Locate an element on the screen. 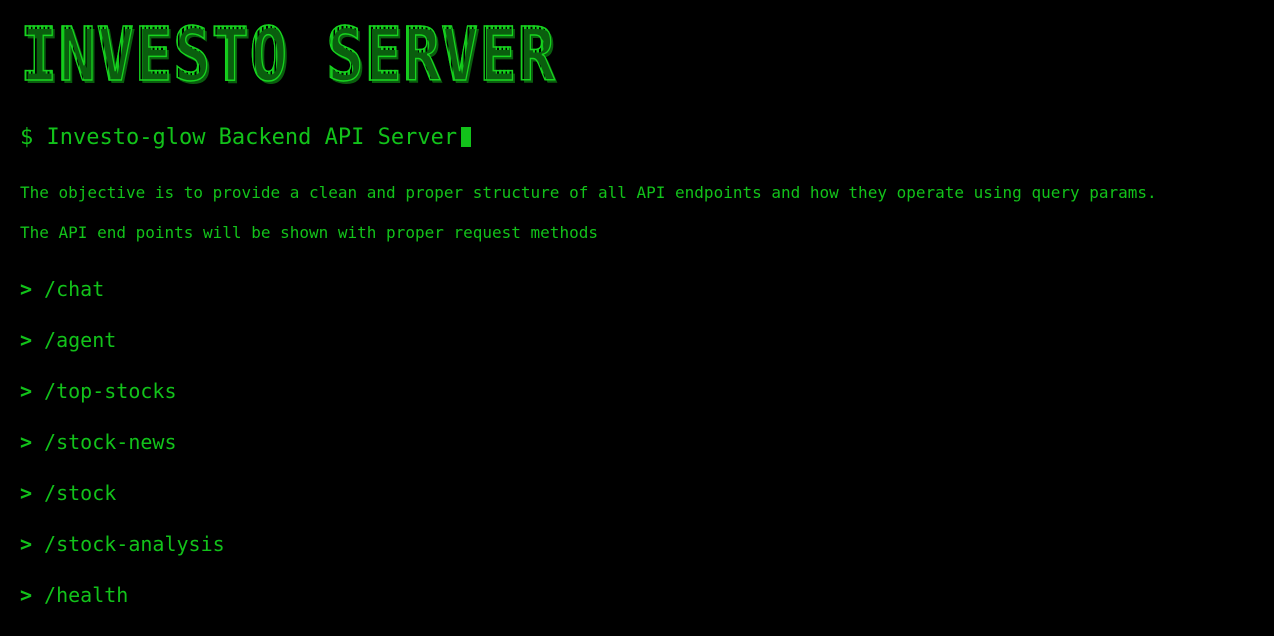  endpoint-chat: > /chat is located at coordinates (122, 301).